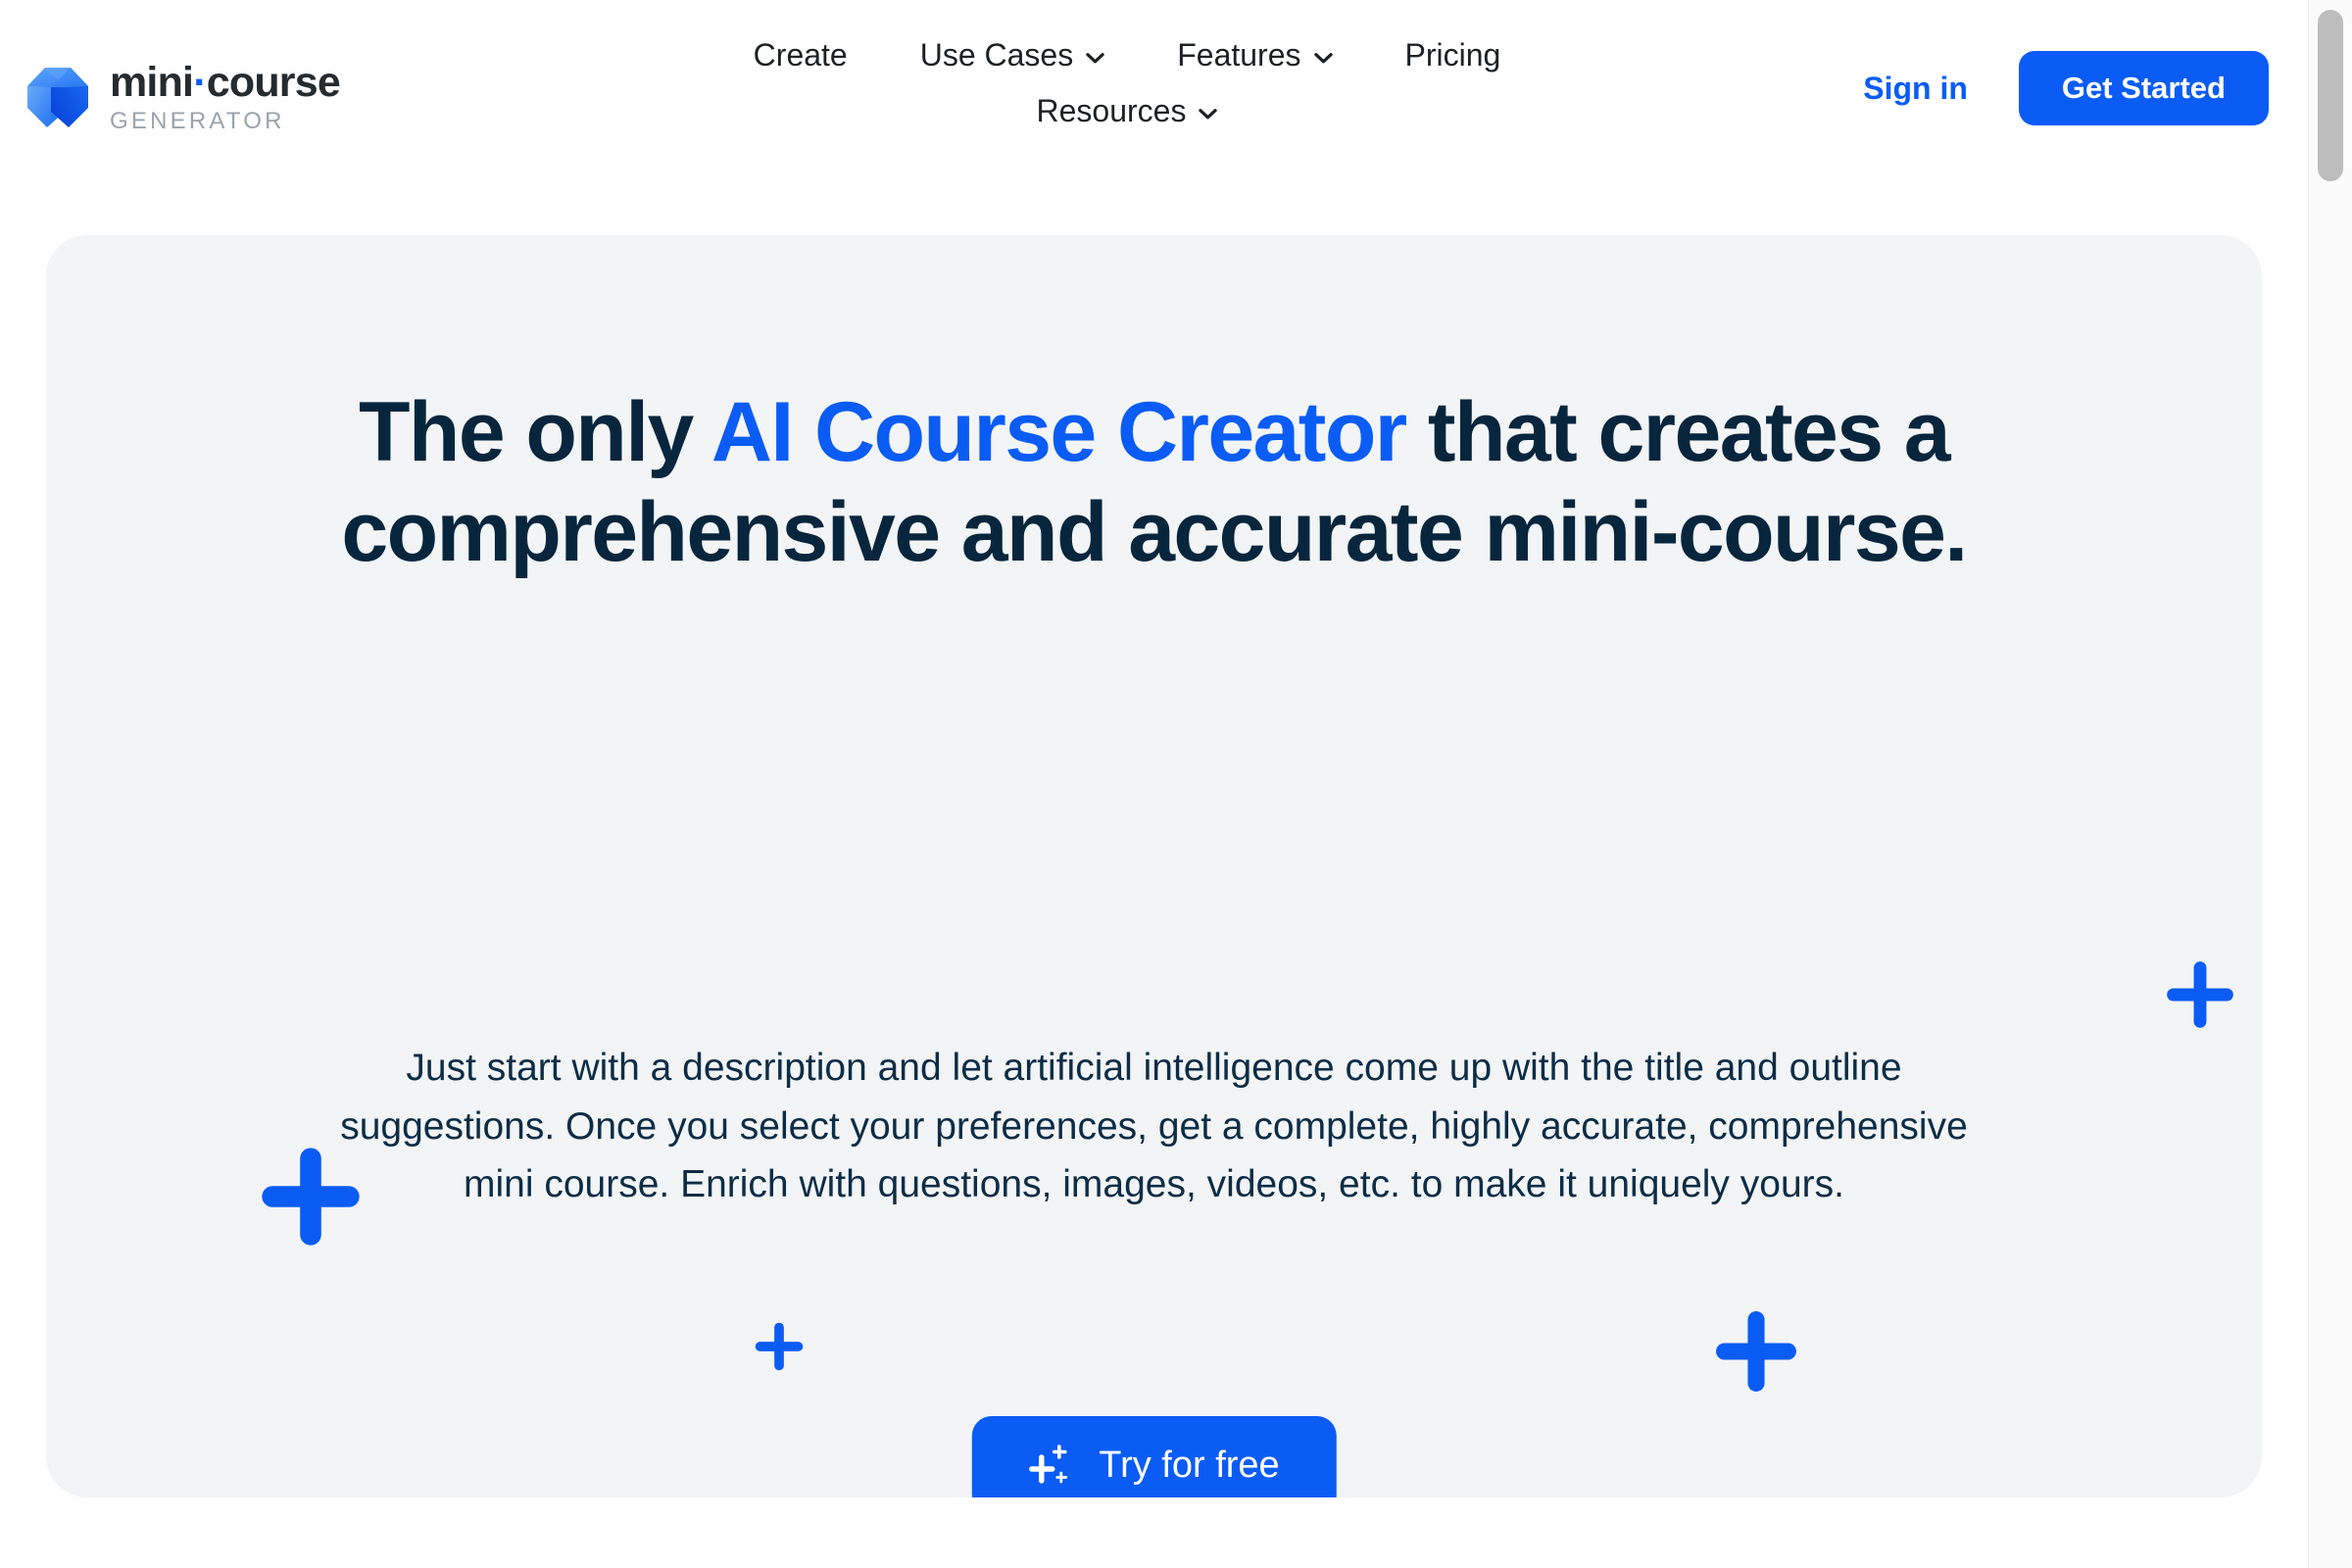 The height and width of the screenshot is (1568, 2352). I want to click on nav-item-pricing: Pricing, so click(1453, 55).